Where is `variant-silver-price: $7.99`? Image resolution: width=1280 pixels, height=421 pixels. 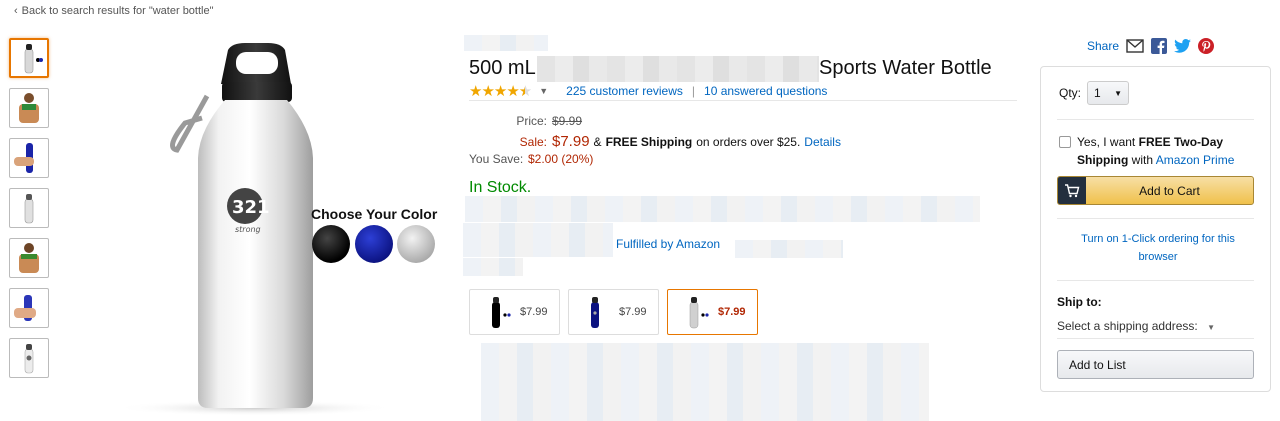 variant-silver-price: $7.99 is located at coordinates (732, 312).